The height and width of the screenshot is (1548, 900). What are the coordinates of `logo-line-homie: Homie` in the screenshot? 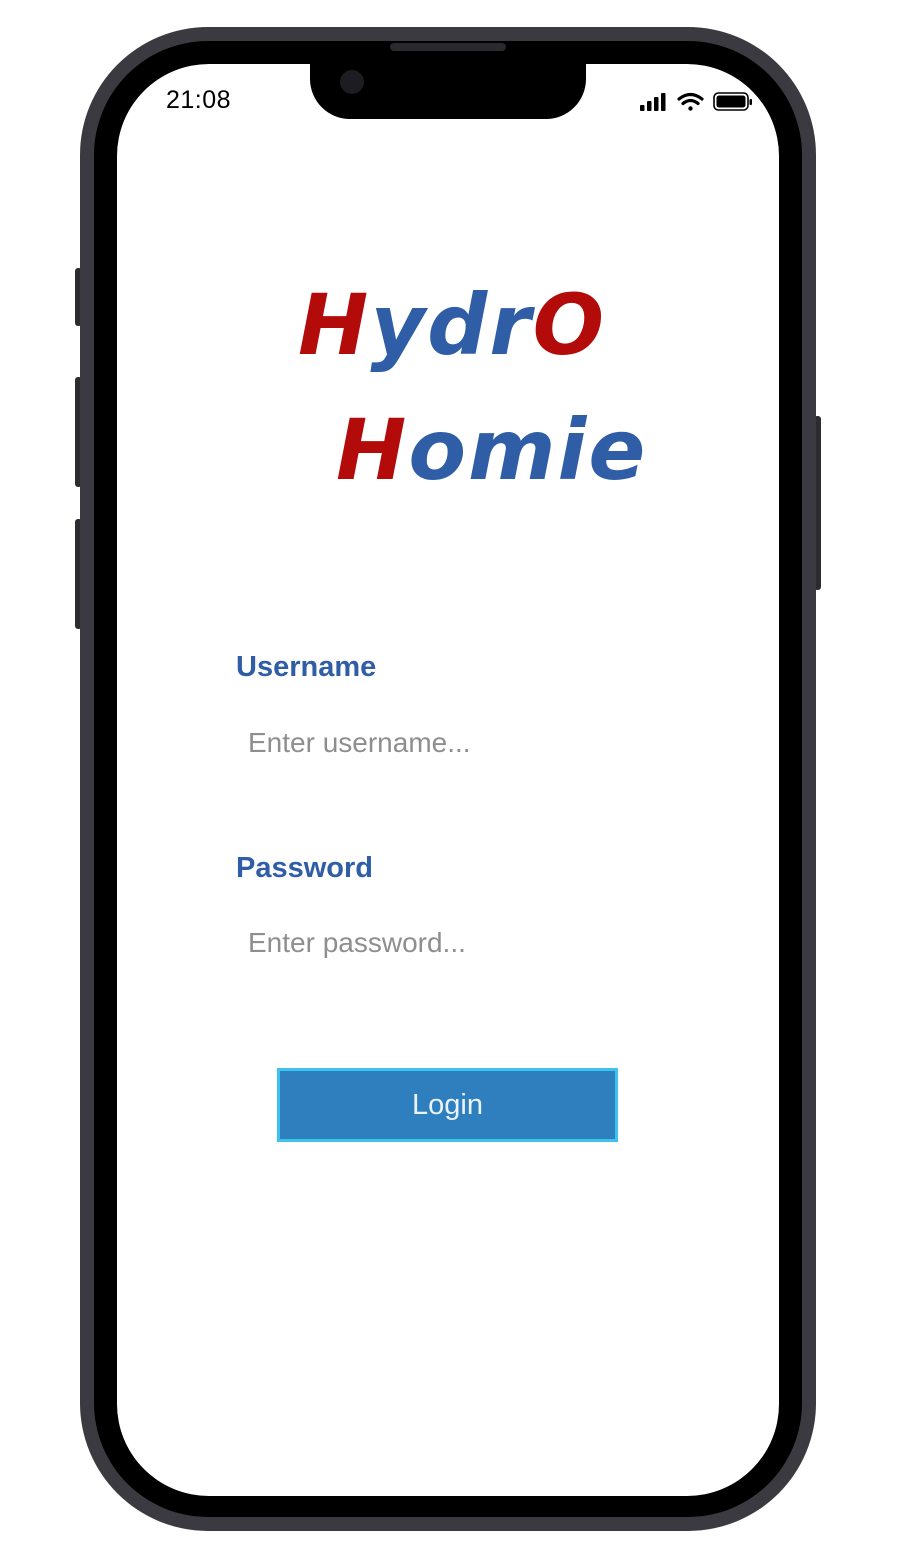 It's located at (491, 450).